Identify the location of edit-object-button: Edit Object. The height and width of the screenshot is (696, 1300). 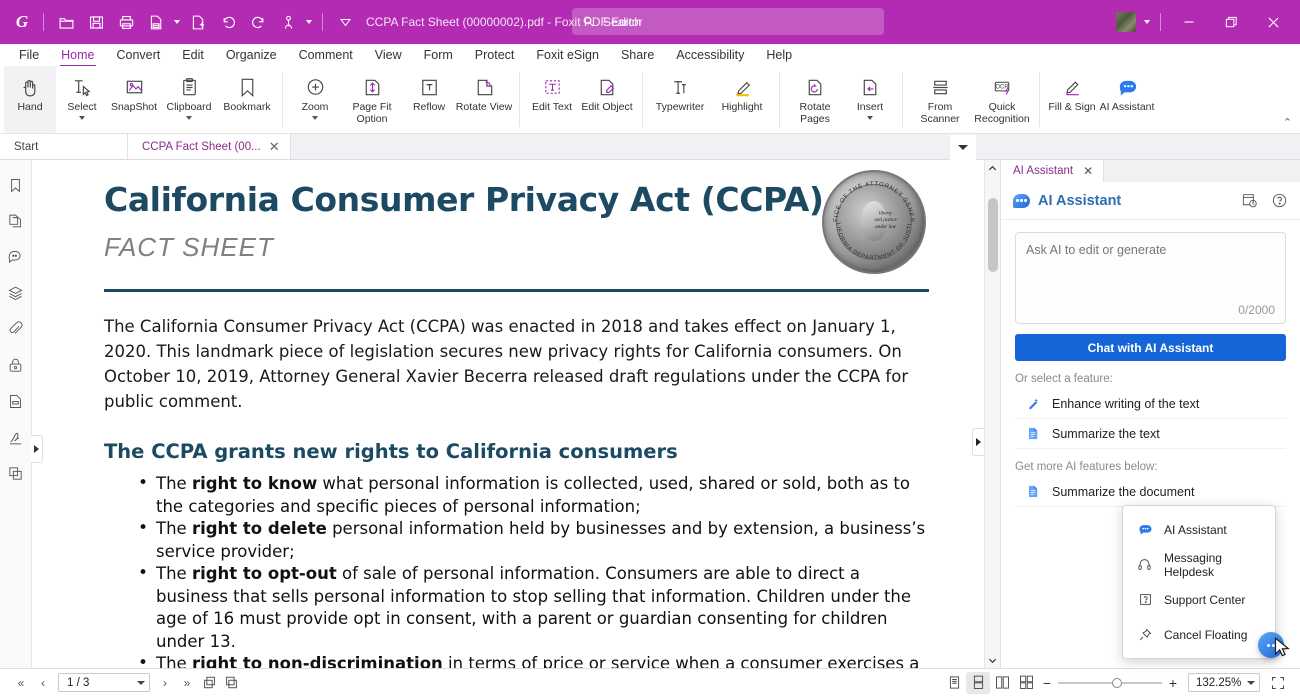
(607, 99).